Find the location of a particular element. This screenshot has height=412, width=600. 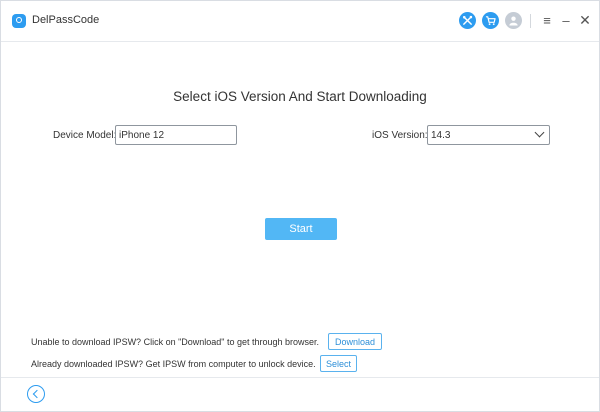

chevron-down-icon is located at coordinates (539, 132).